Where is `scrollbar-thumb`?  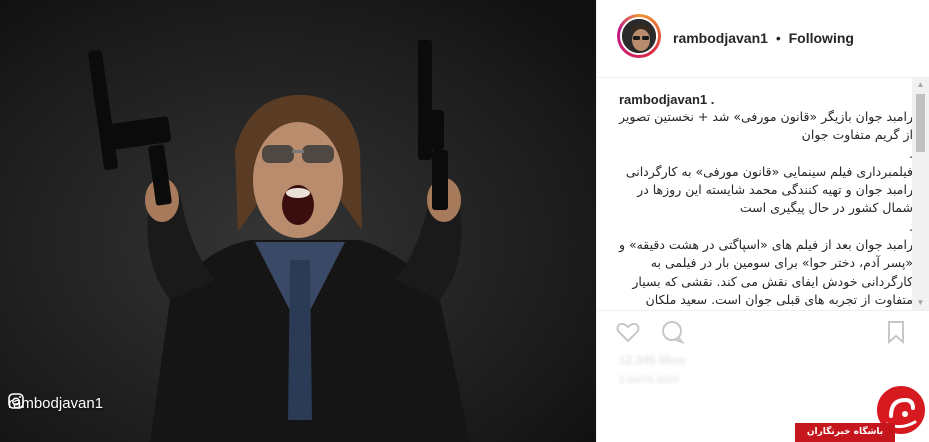 scrollbar-thumb is located at coordinates (920, 123).